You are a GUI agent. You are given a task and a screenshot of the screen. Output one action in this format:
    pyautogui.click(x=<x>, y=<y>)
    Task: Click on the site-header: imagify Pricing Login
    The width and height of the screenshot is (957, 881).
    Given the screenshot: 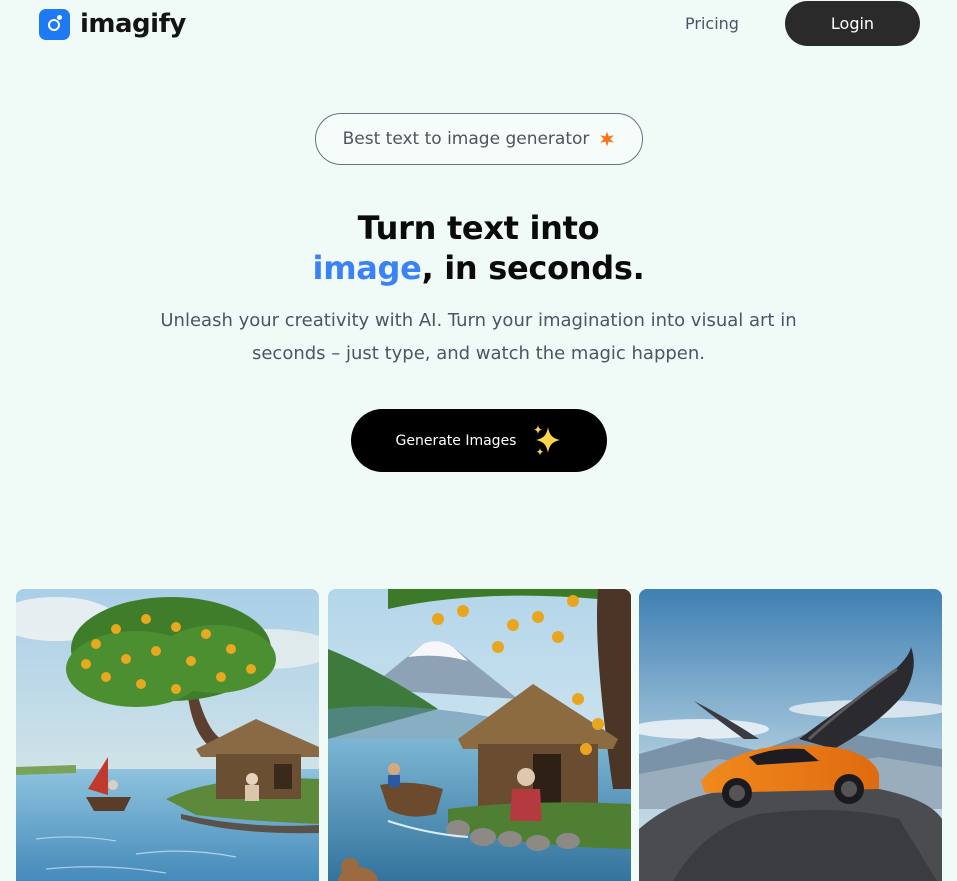 What is the action you would take?
    pyautogui.click(x=478, y=25)
    